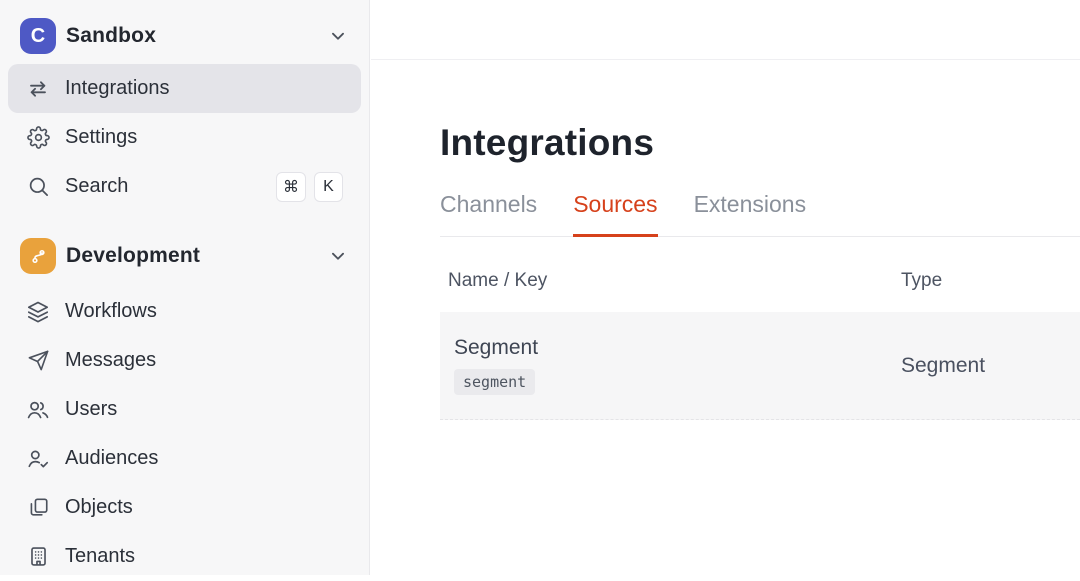 Image resolution: width=1080 pixels, height=581 pixels. Describe the element at coordinates (760, 143) in the screenshot. I see `page-title: Integrations` at that location.